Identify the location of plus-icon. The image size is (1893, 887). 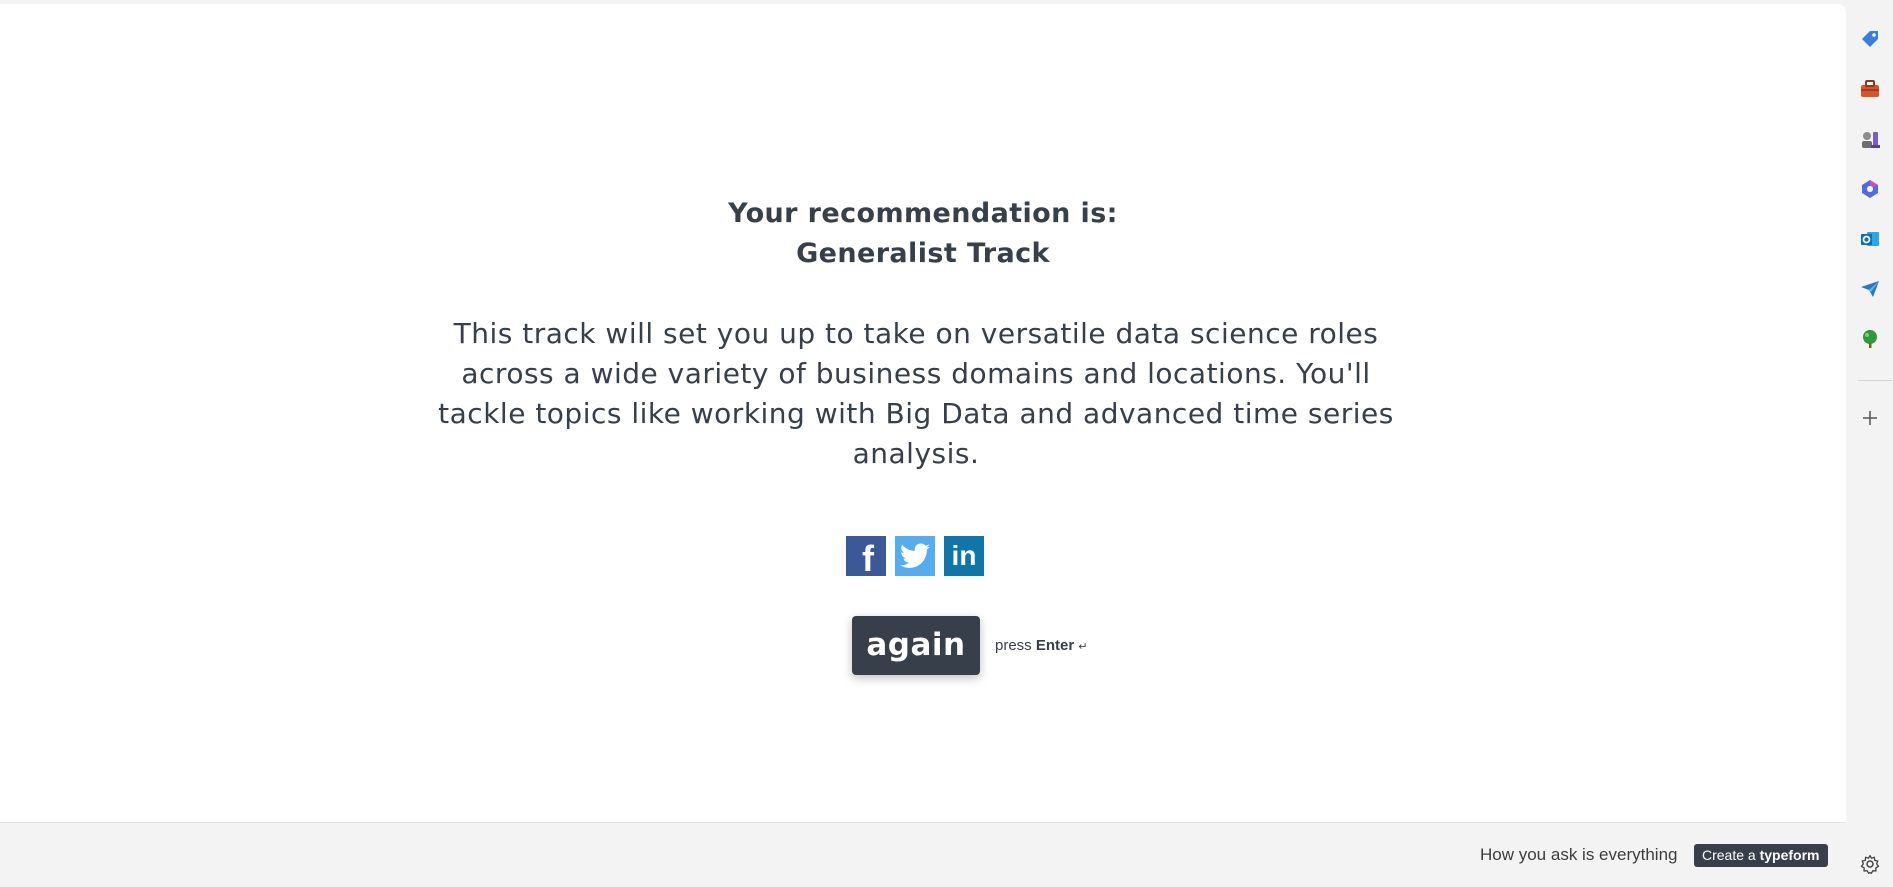
(1870, 418).